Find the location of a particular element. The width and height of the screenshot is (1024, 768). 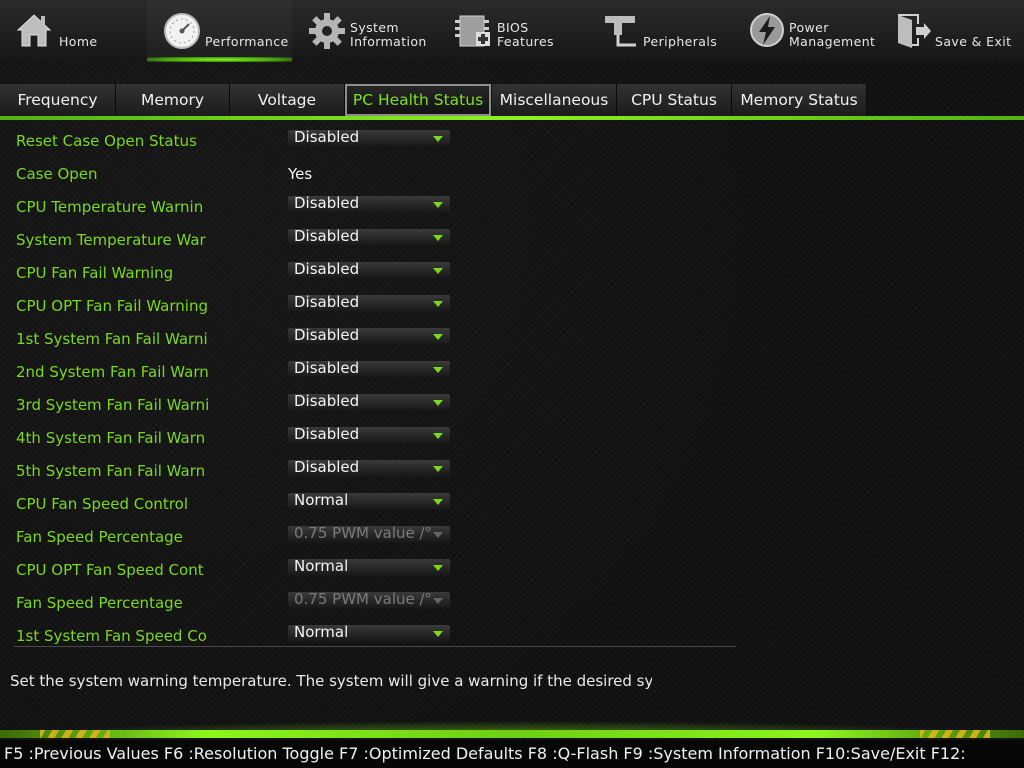

list-separator is located at coordinates (375, 646).